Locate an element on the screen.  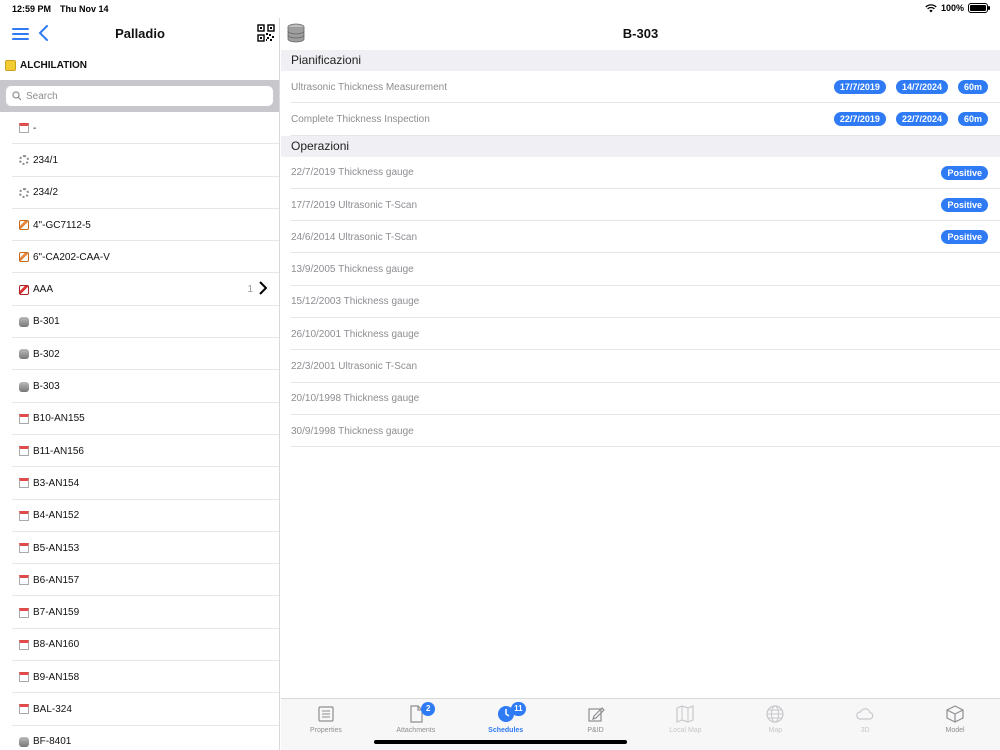
status-bar: 12:59 PM Thu Nov 14 100% is located at coordinates (500, 9).